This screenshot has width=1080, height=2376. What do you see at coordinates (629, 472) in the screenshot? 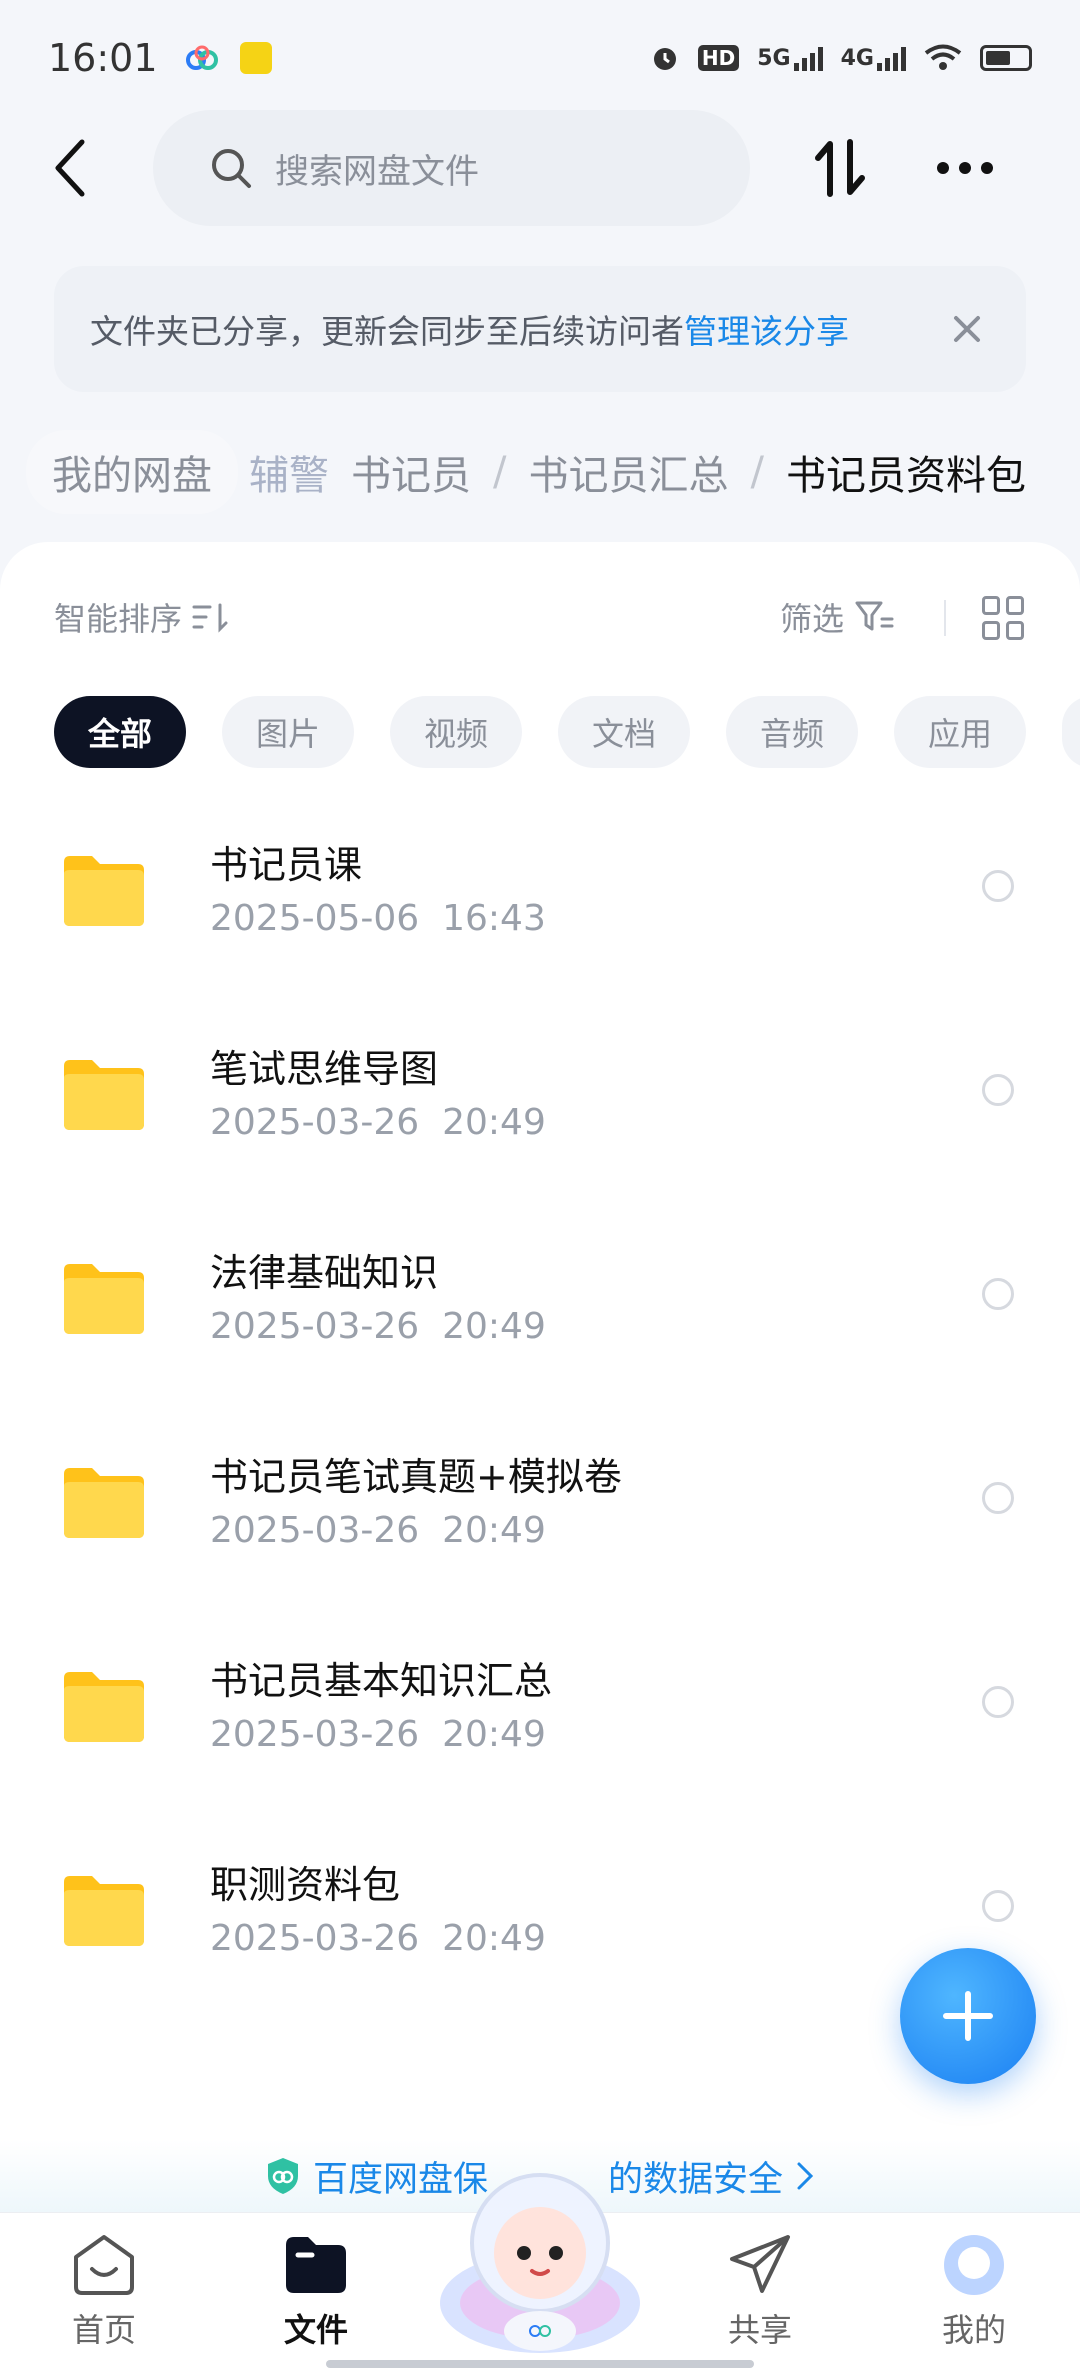
I see `breadcrumb-item: 书记员汇总` at bounding box center [629, 472].